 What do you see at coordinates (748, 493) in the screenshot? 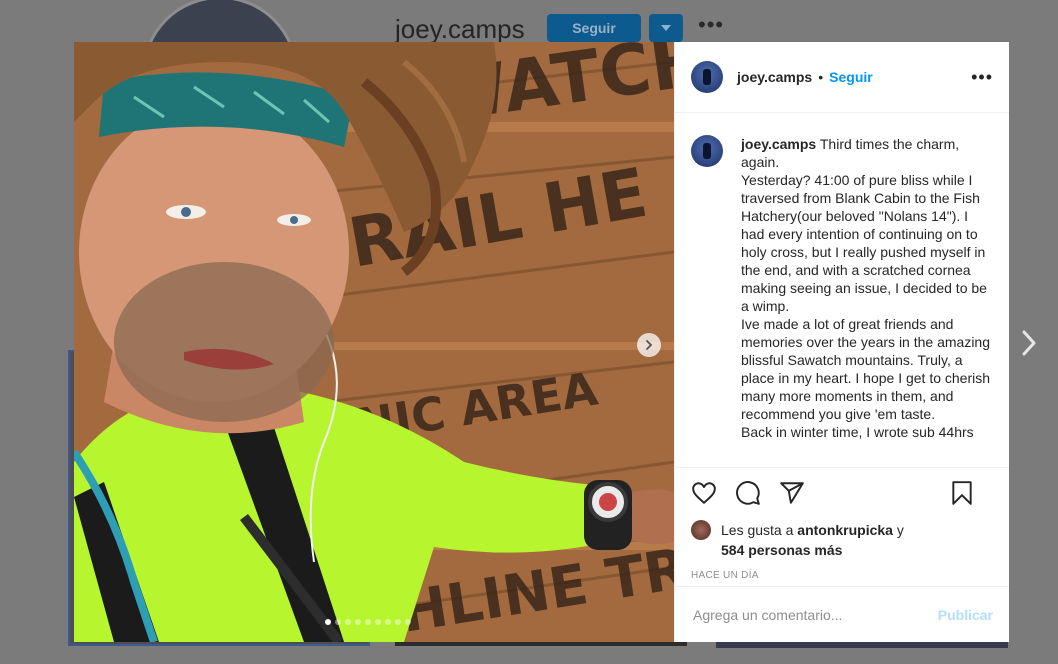
I see `comment-icon` at bounding box center [748, 493].